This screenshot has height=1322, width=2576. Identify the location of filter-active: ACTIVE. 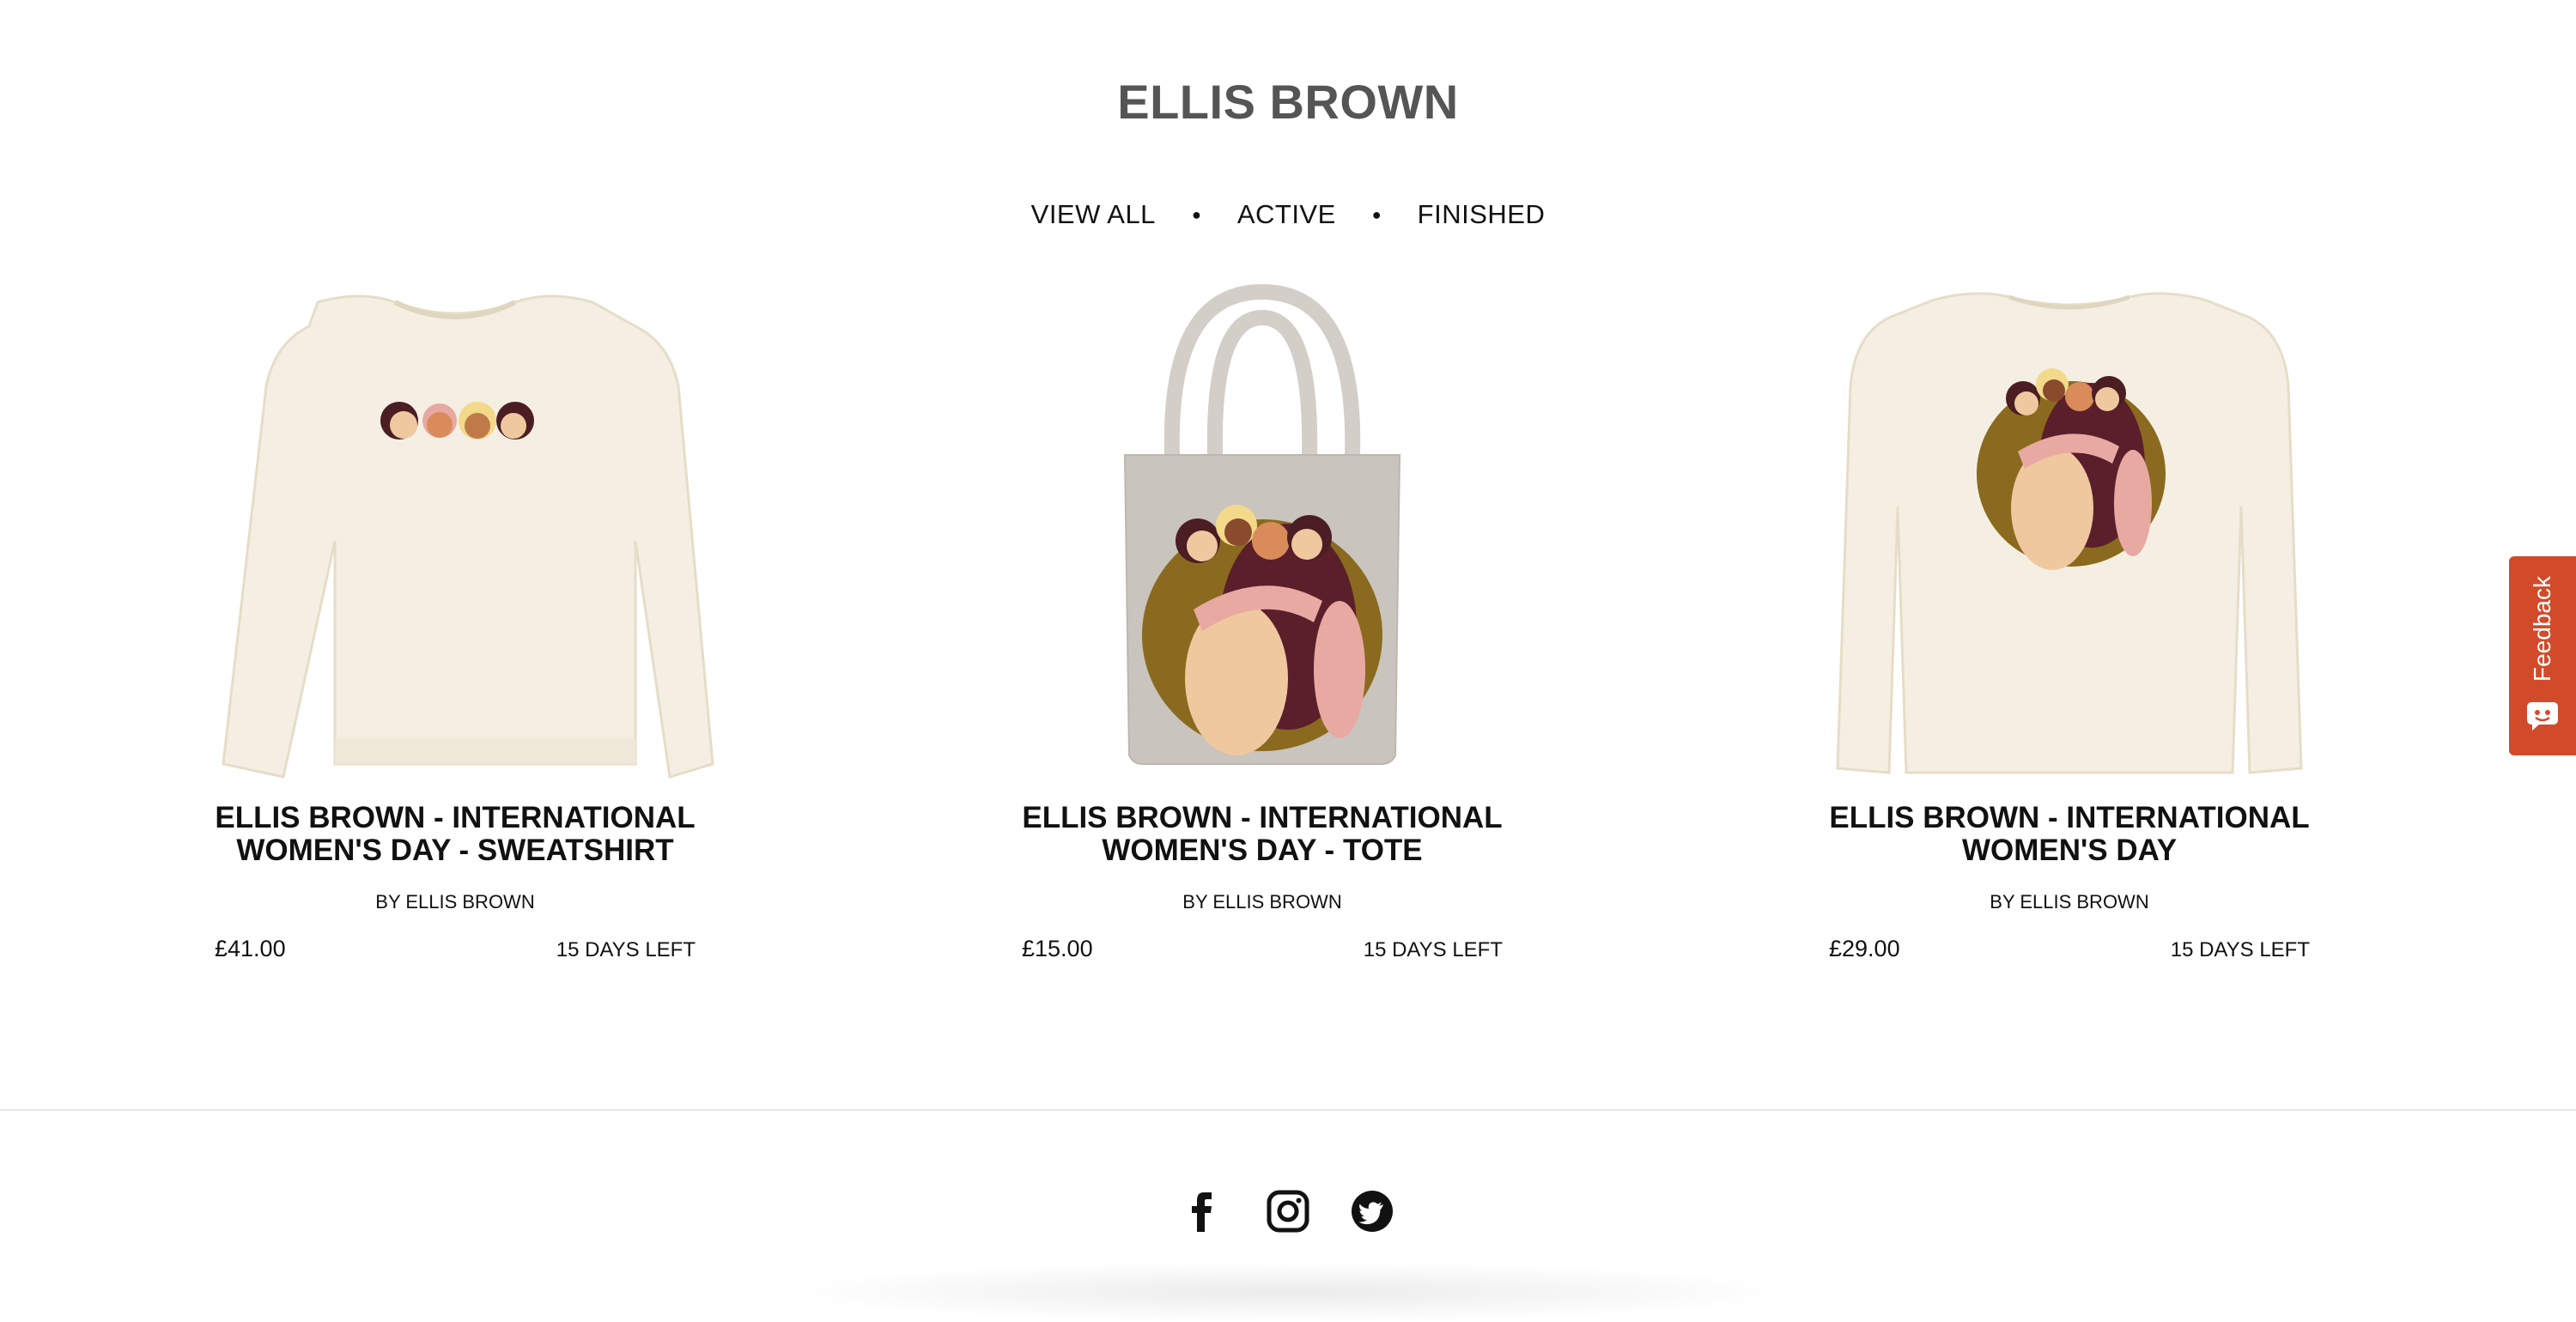
(1287, 214).